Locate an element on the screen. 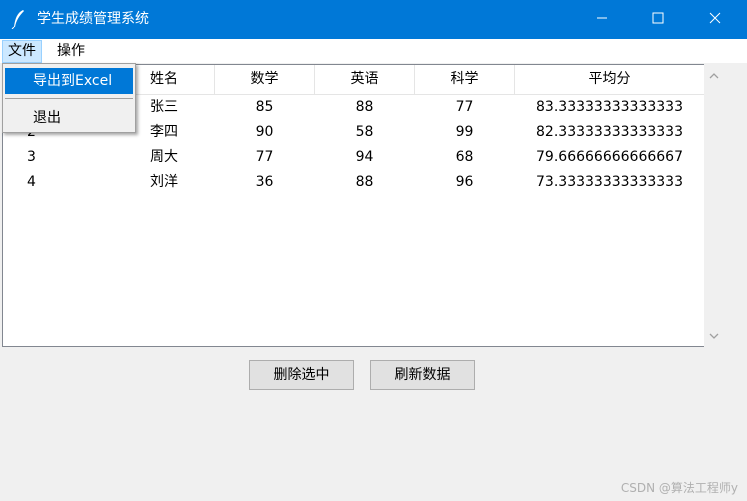  close-button is located at coordinates (715, 19).